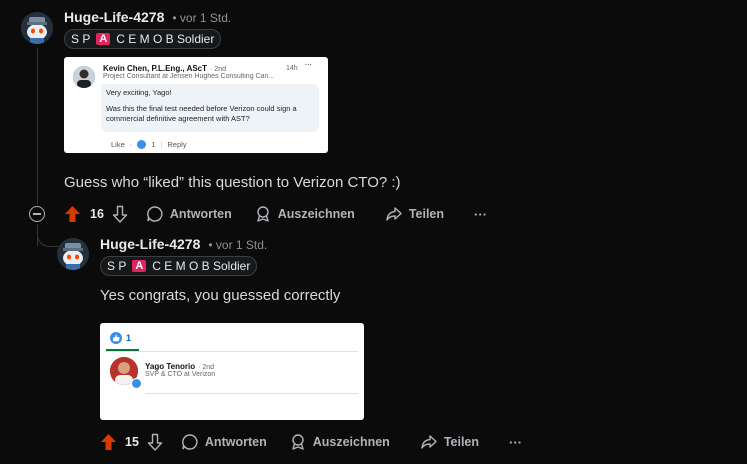 This screenshot has height=464, width=747. I want to click on like-link: Like, so click(118, 144).